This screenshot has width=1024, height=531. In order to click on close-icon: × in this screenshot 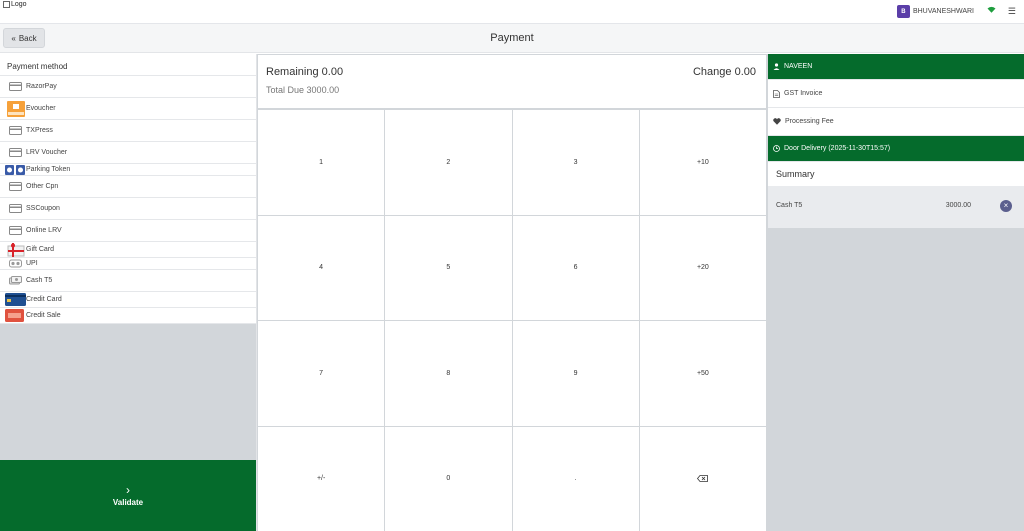, I will do `click(1006, 205)`.